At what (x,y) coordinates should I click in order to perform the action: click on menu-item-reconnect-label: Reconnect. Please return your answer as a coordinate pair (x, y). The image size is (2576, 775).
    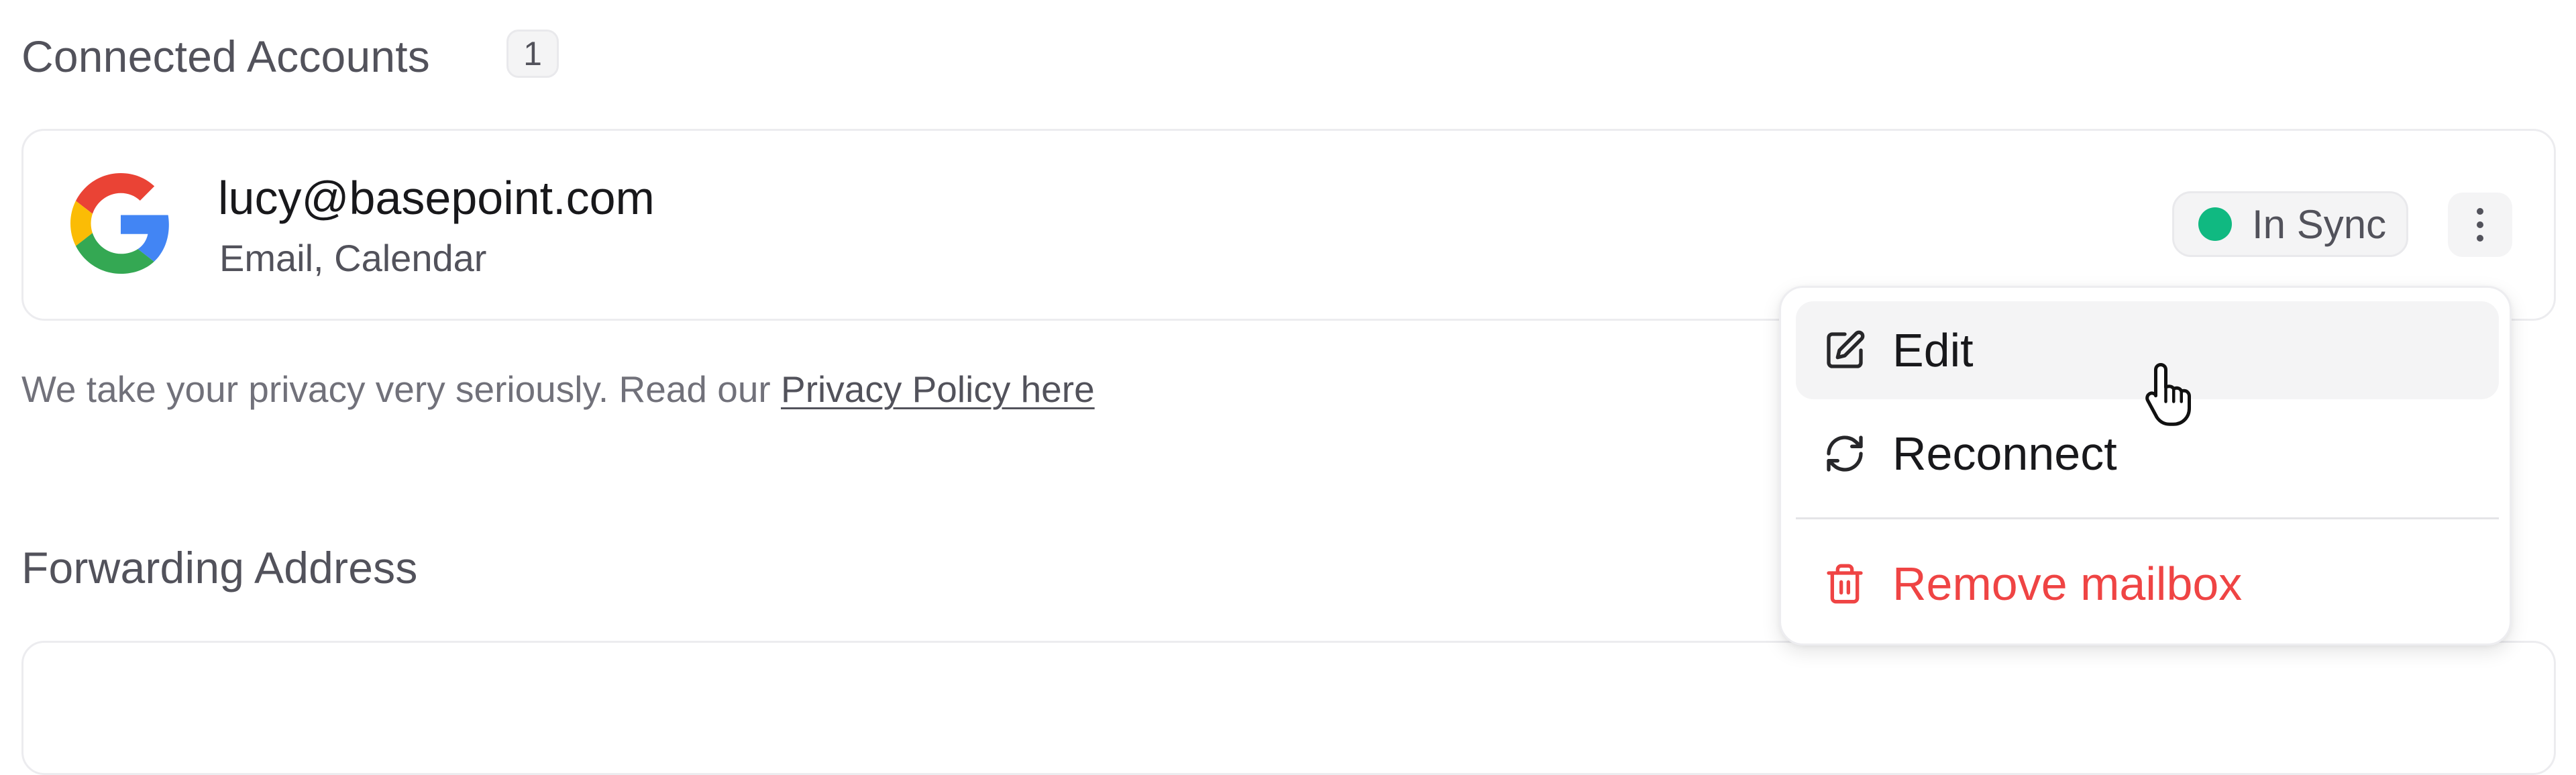
    Looking at the image, I should click on (2004, 454).